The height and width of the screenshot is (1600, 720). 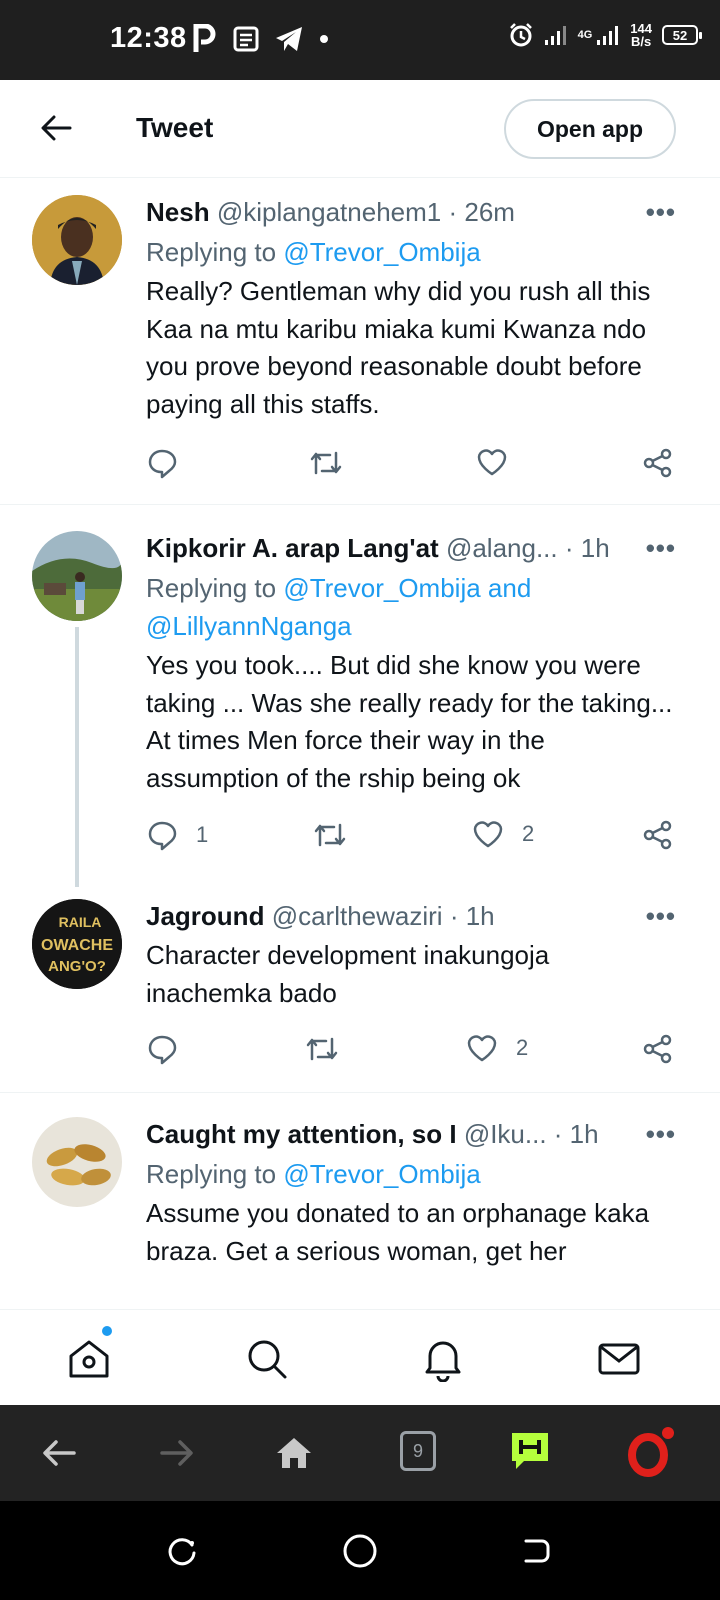 I want to click on system-indicators: 4G 144 B/s 52, so click(x=605, y=35).